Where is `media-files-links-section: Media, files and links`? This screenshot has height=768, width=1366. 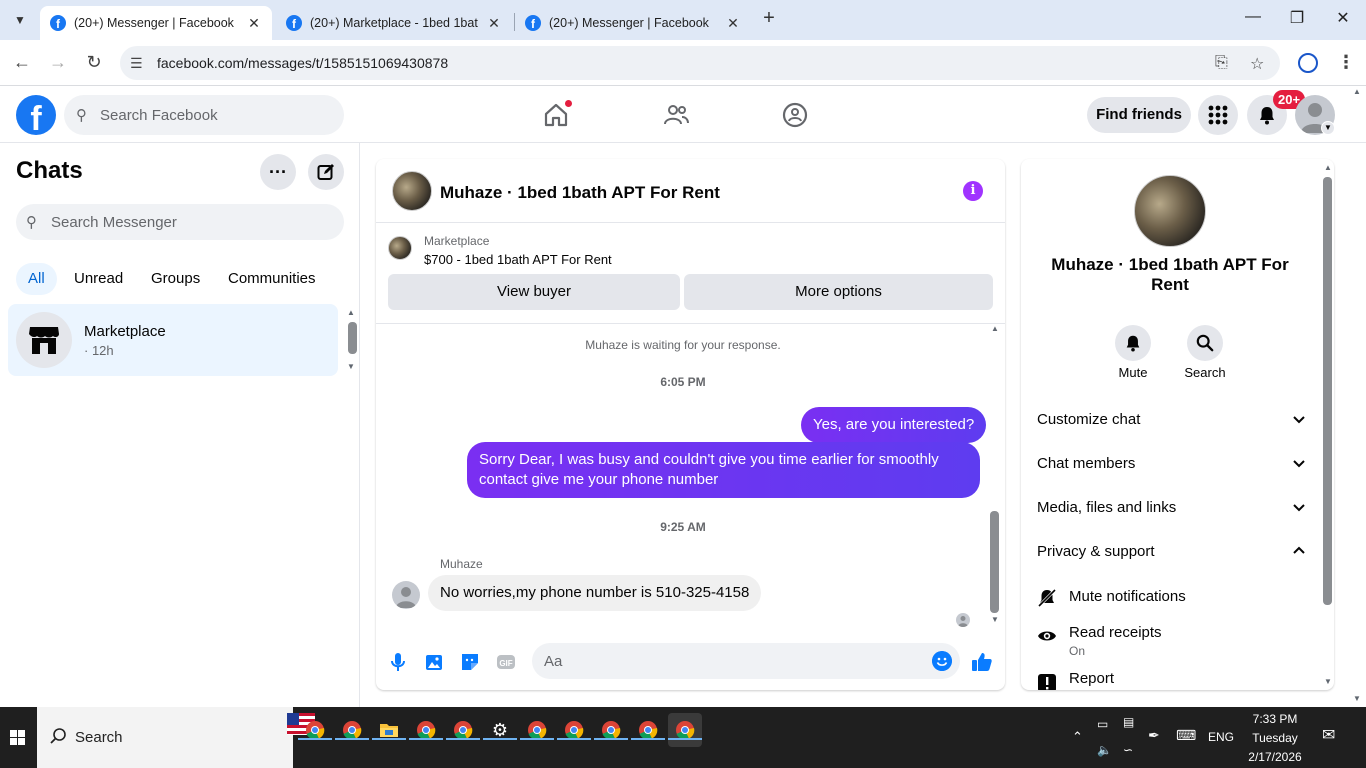 media-files-links-section: Media, files and links is located at coordinates (1172, 509).